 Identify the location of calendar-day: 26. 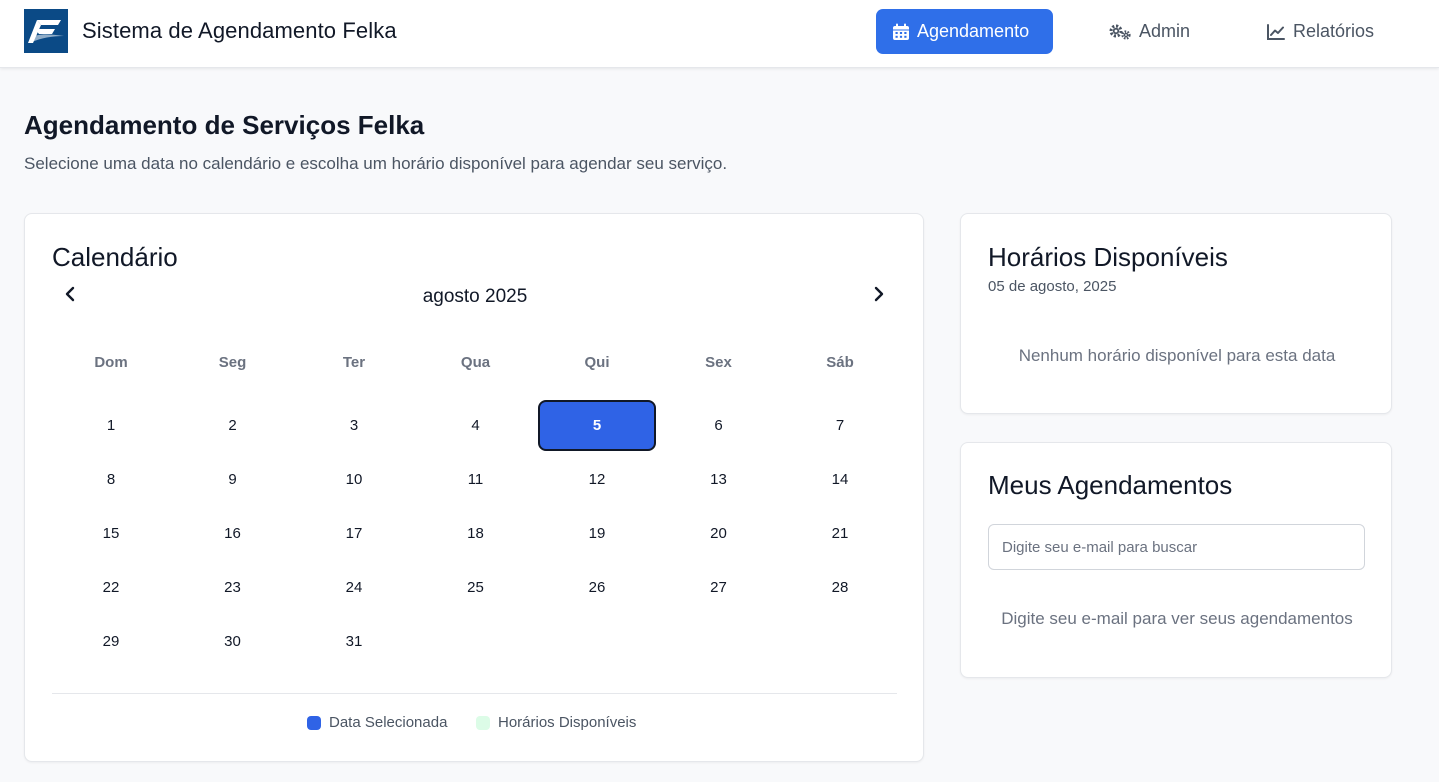
(597, 587).